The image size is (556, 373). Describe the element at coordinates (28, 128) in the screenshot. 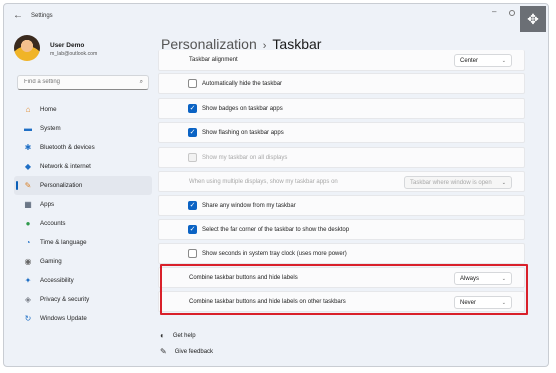

I see `system-icon: ▬` at that location.